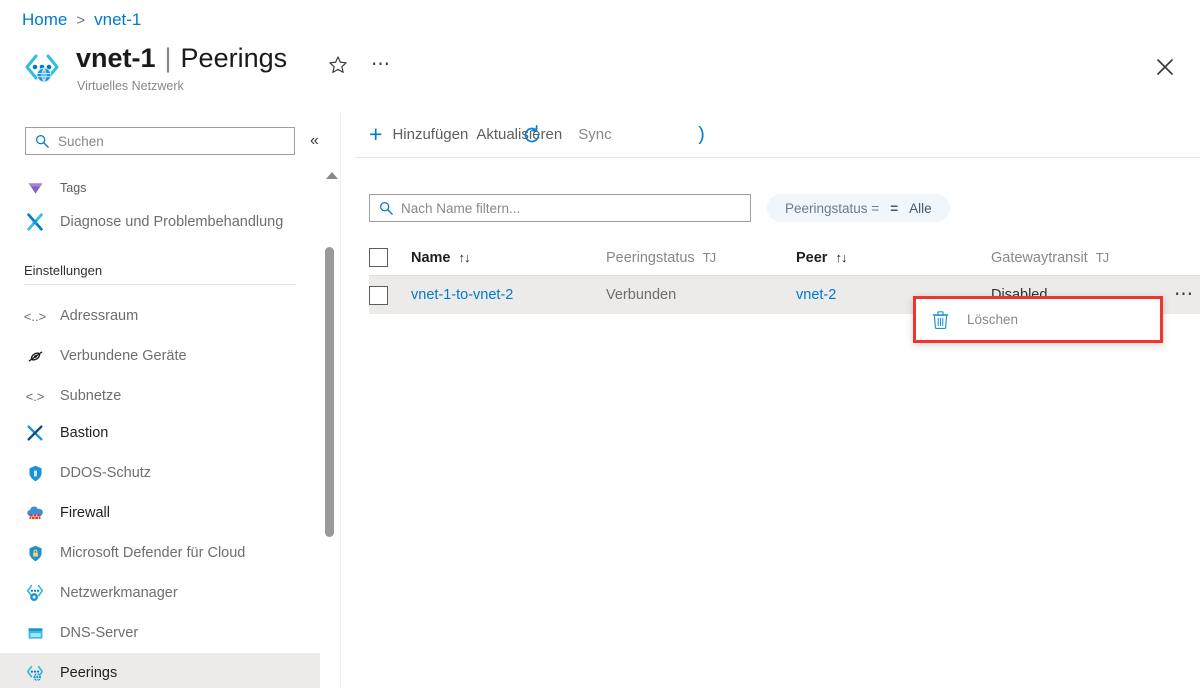  Describe the element at coordinates (117, 20) in the screenshot. I see `breadcrumb-vnet-1: vnet-1` at that location.